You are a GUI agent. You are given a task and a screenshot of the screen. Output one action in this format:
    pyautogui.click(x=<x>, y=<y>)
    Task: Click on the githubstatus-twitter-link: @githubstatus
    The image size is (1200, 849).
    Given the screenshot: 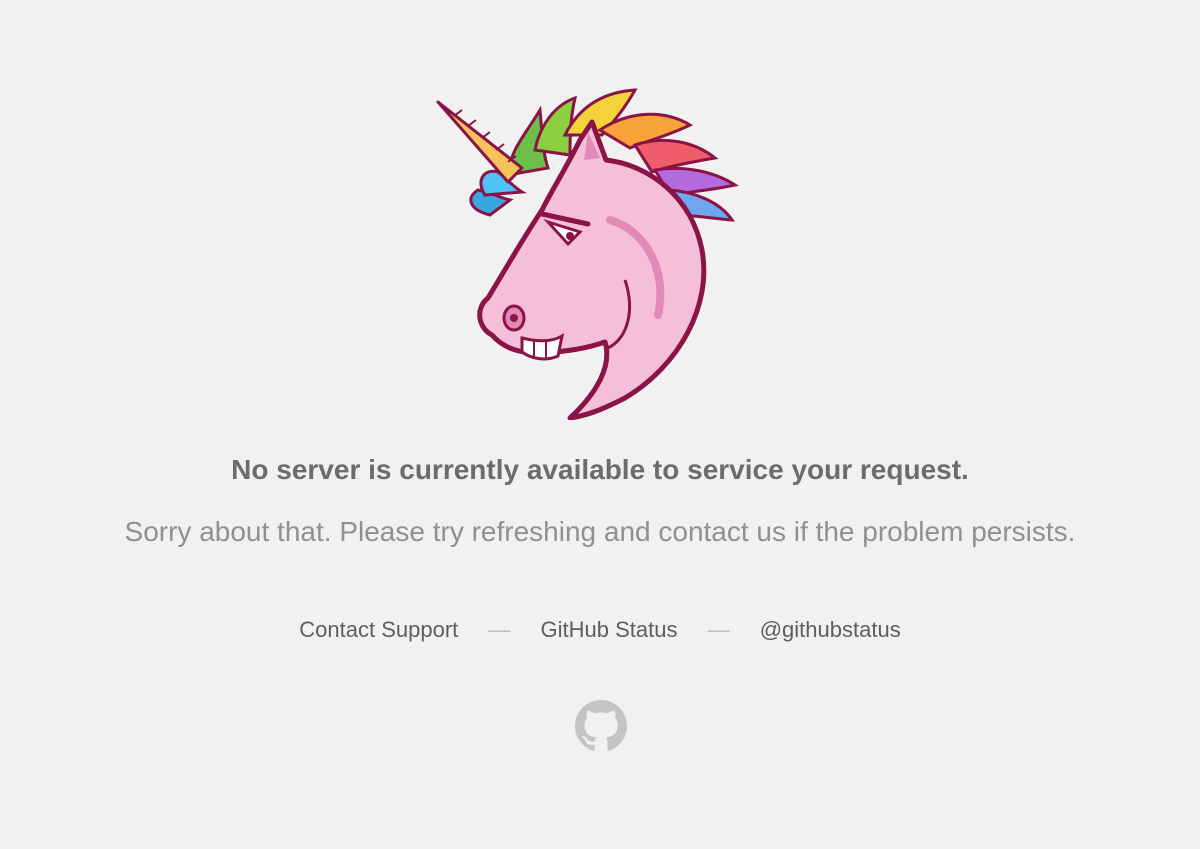 What is the action you would take?
    pyautogui.click(x=830, y=629)
    